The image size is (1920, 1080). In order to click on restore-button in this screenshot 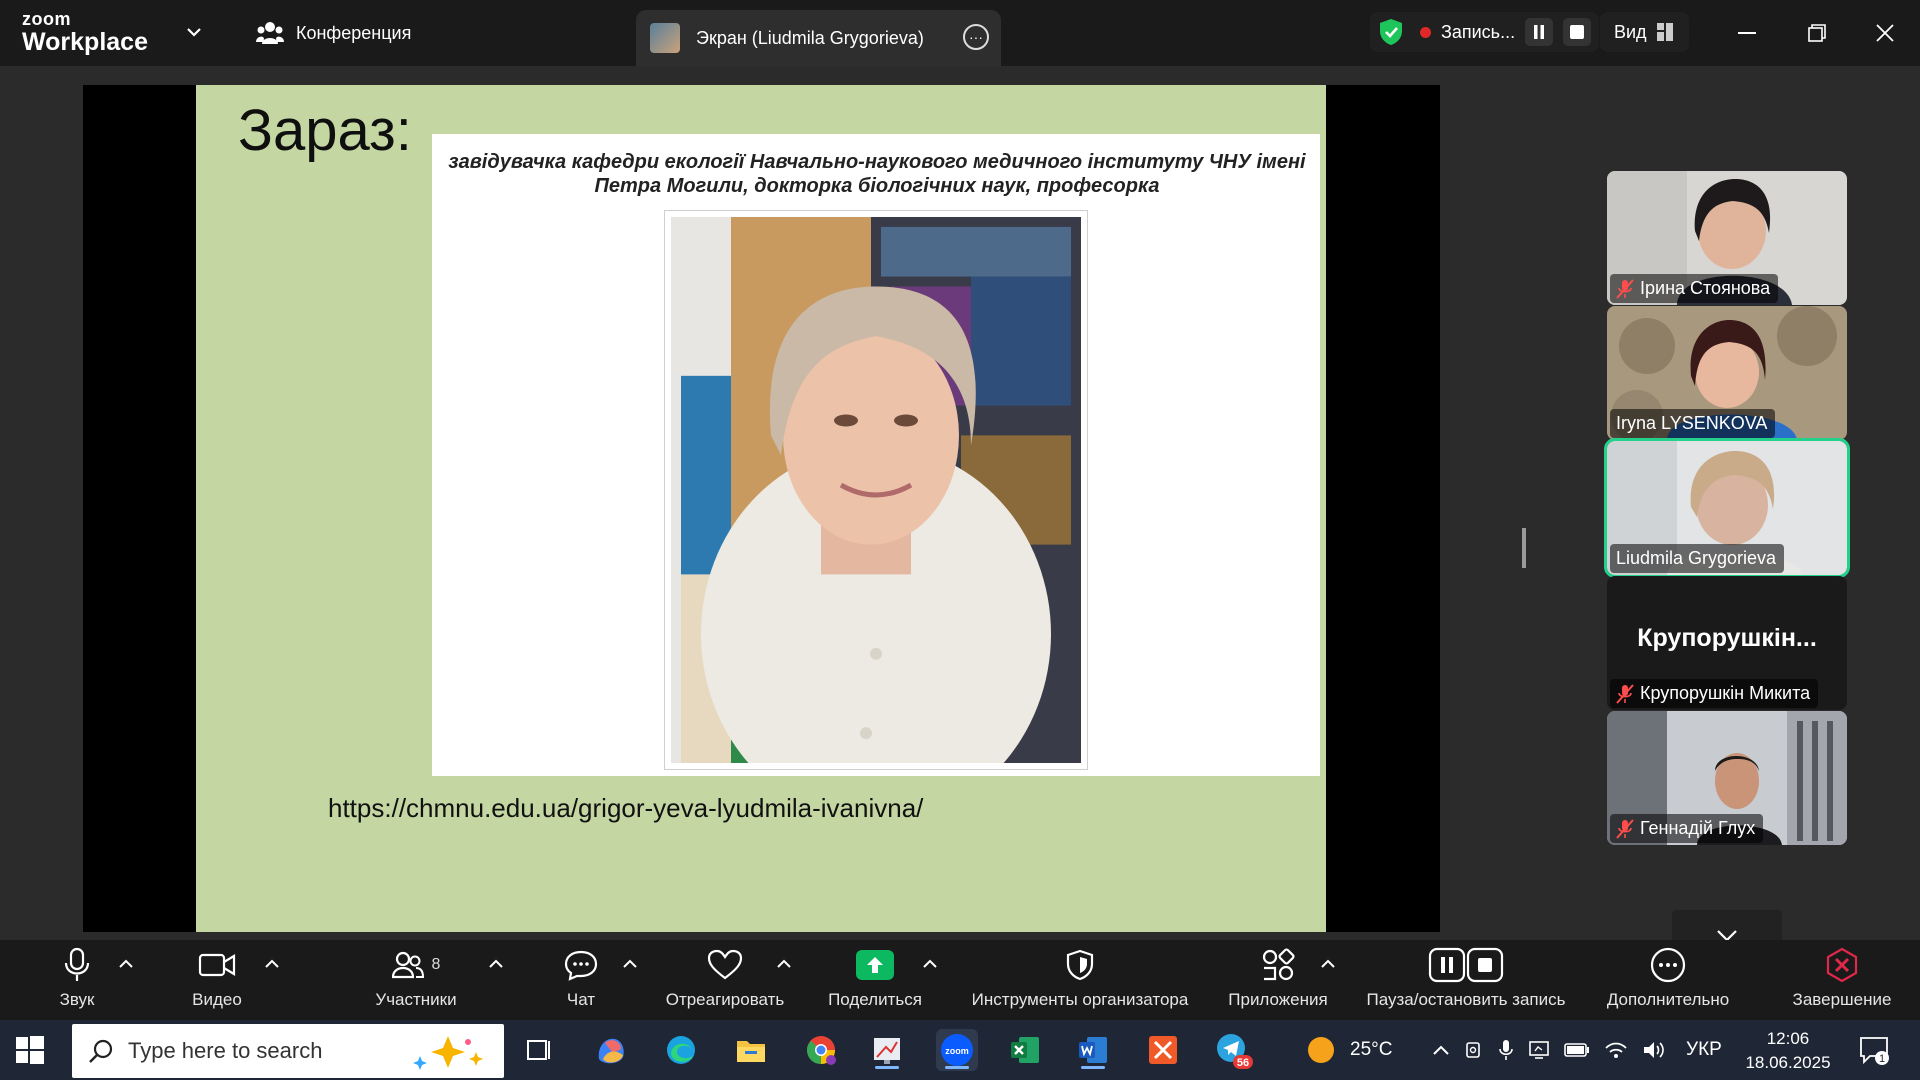, I will do `click(1817, 33)`.